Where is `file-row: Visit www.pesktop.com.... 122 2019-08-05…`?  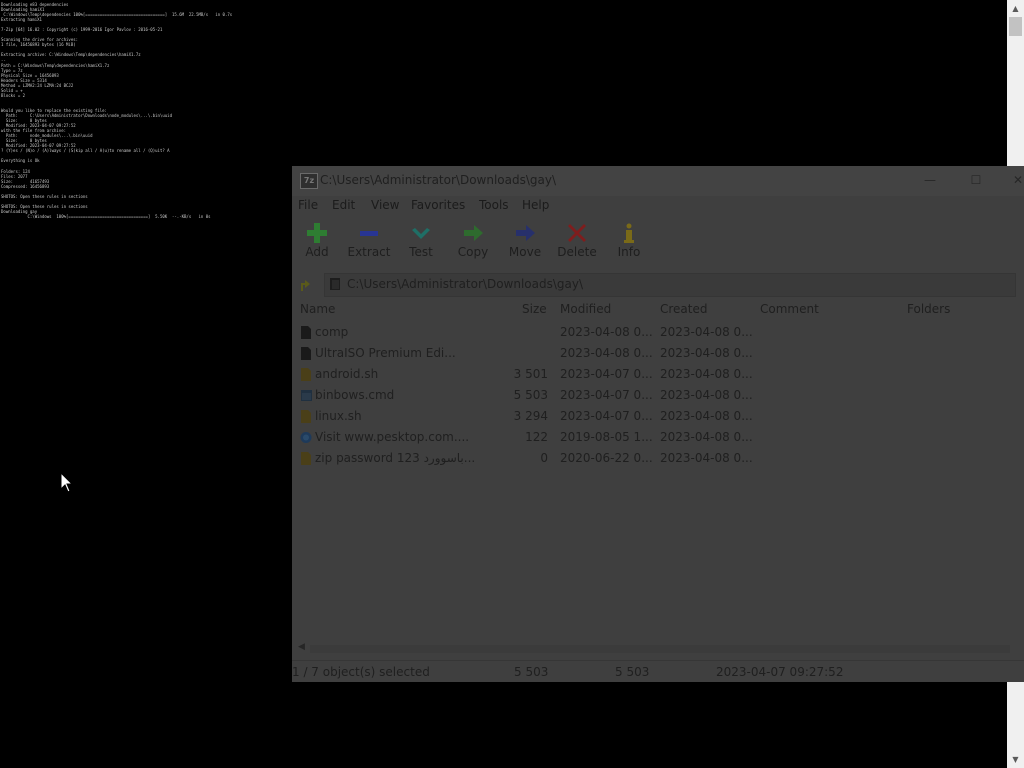
file-row: Visit www.pesktop.com.... 122 2019-08-05… is located at coordinates (658, 437).